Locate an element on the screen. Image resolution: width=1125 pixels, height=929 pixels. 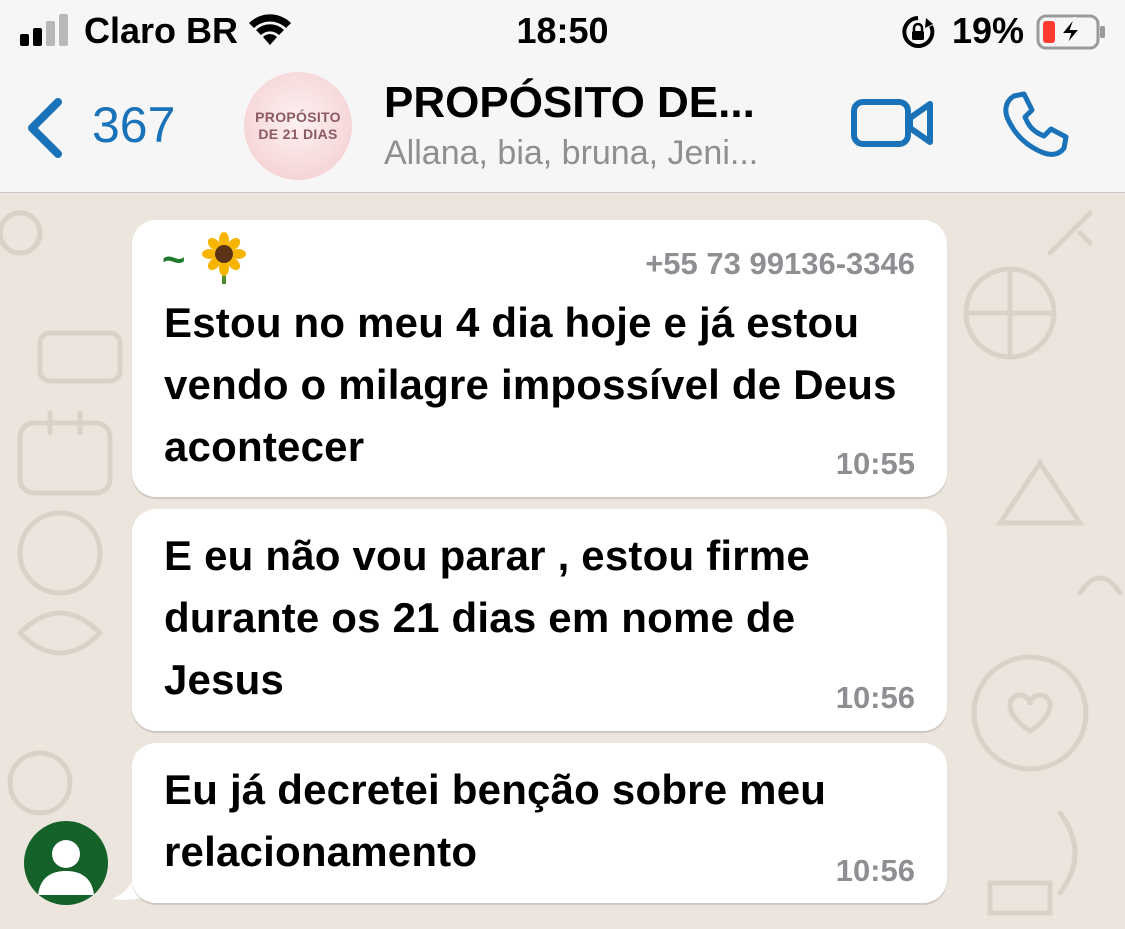
chevron-left-icon is located at coordinates (45, 128).